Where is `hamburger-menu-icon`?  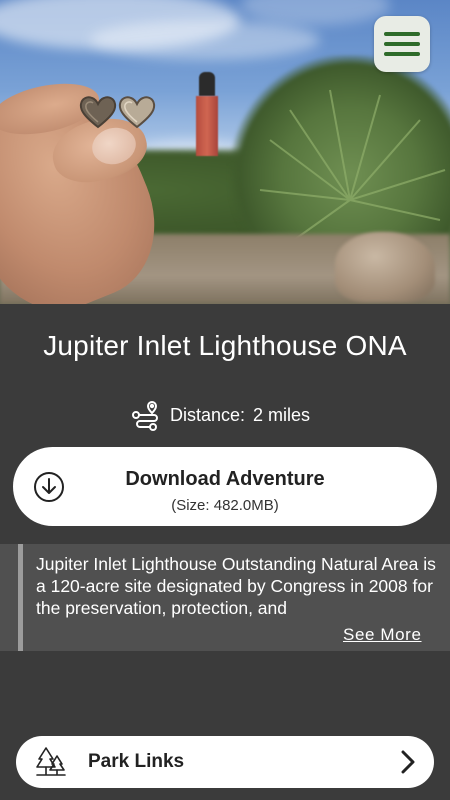 hamburger-menu-icon is located at coordinates (402, 44).